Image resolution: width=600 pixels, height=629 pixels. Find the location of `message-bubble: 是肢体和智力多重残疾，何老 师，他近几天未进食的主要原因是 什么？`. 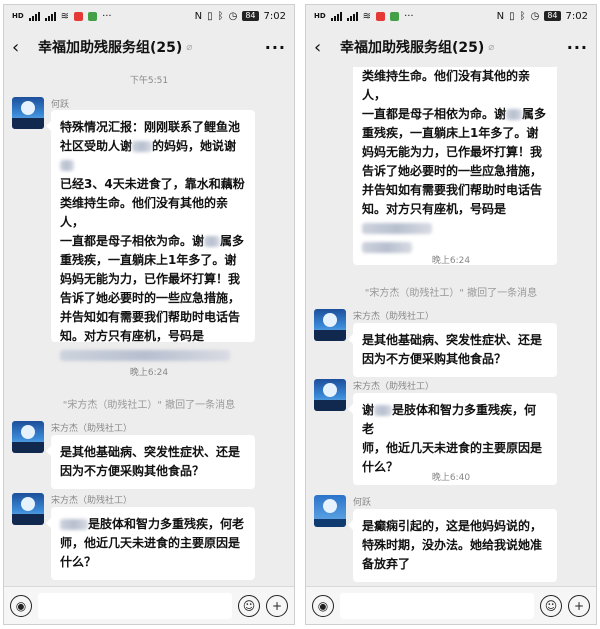

message-bubble: 是肢体和智力多重残疾，何老 师，他近几天未进食的主要原因是 什么？ is located at coordinates (150, 543).